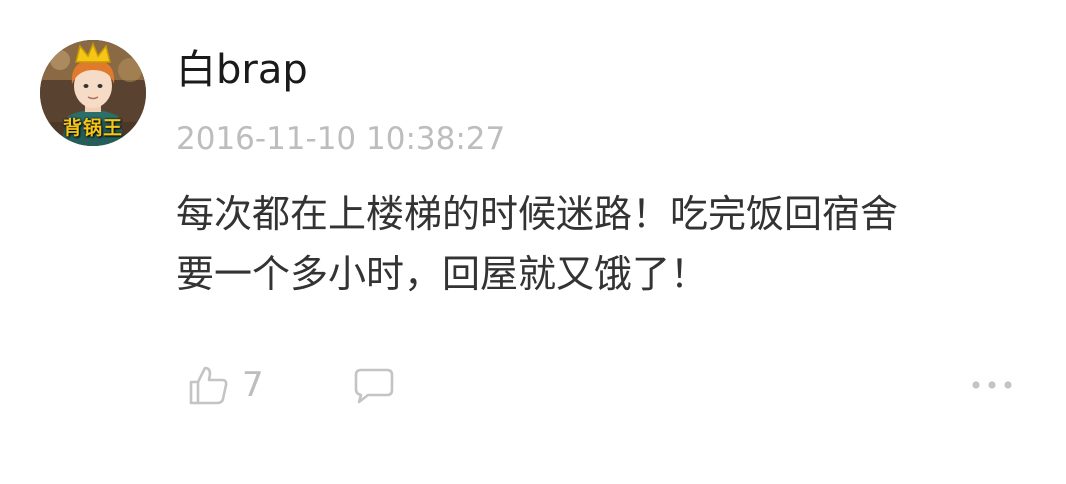  I want to click on avatar: 背锅王, so click(93, 93).